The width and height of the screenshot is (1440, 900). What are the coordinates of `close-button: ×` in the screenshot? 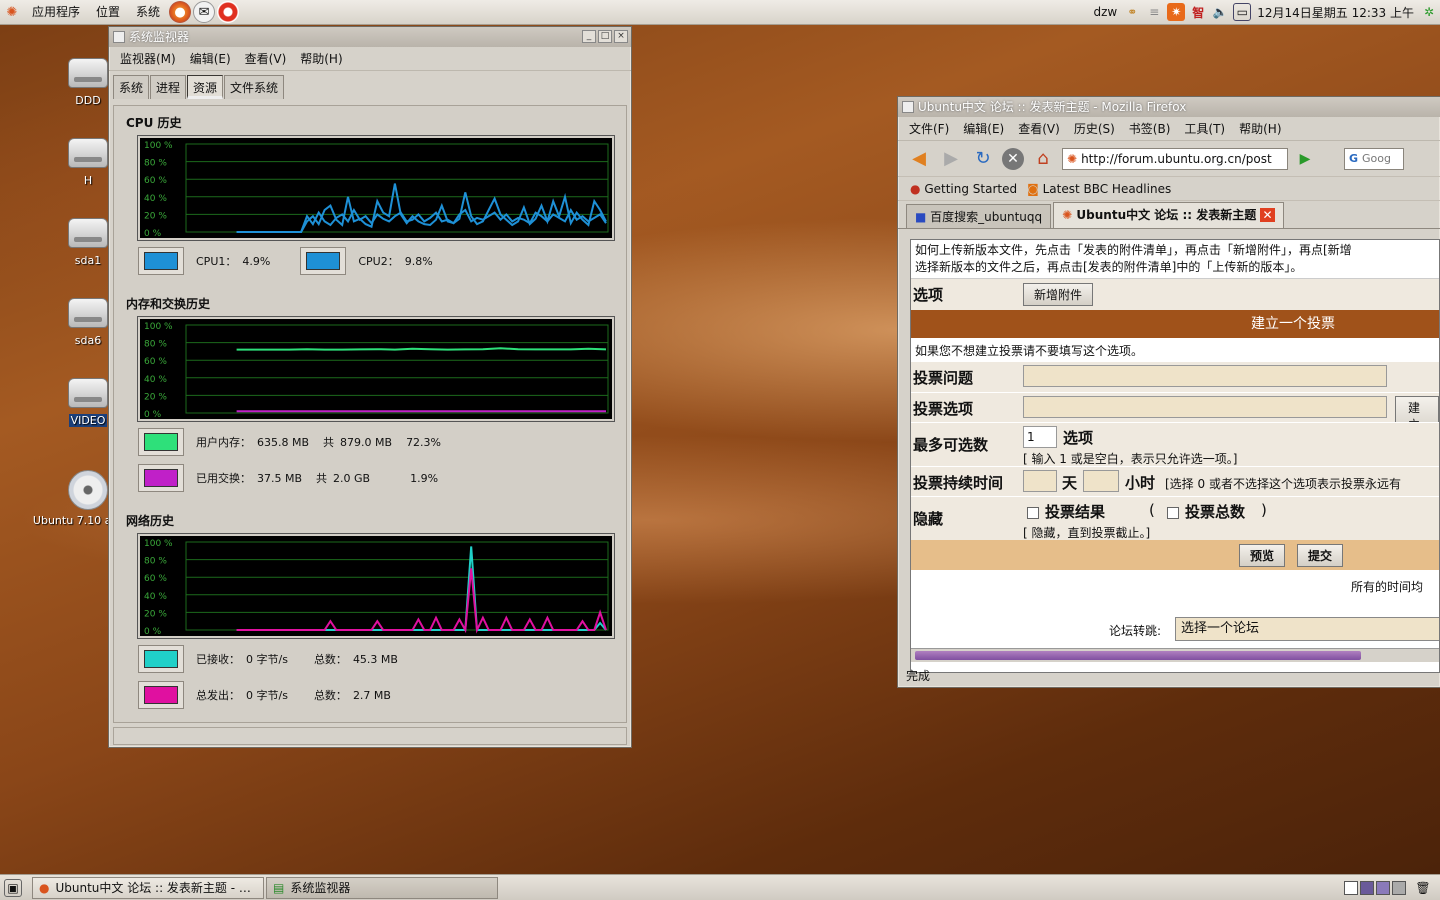 It's located at (621, 36).